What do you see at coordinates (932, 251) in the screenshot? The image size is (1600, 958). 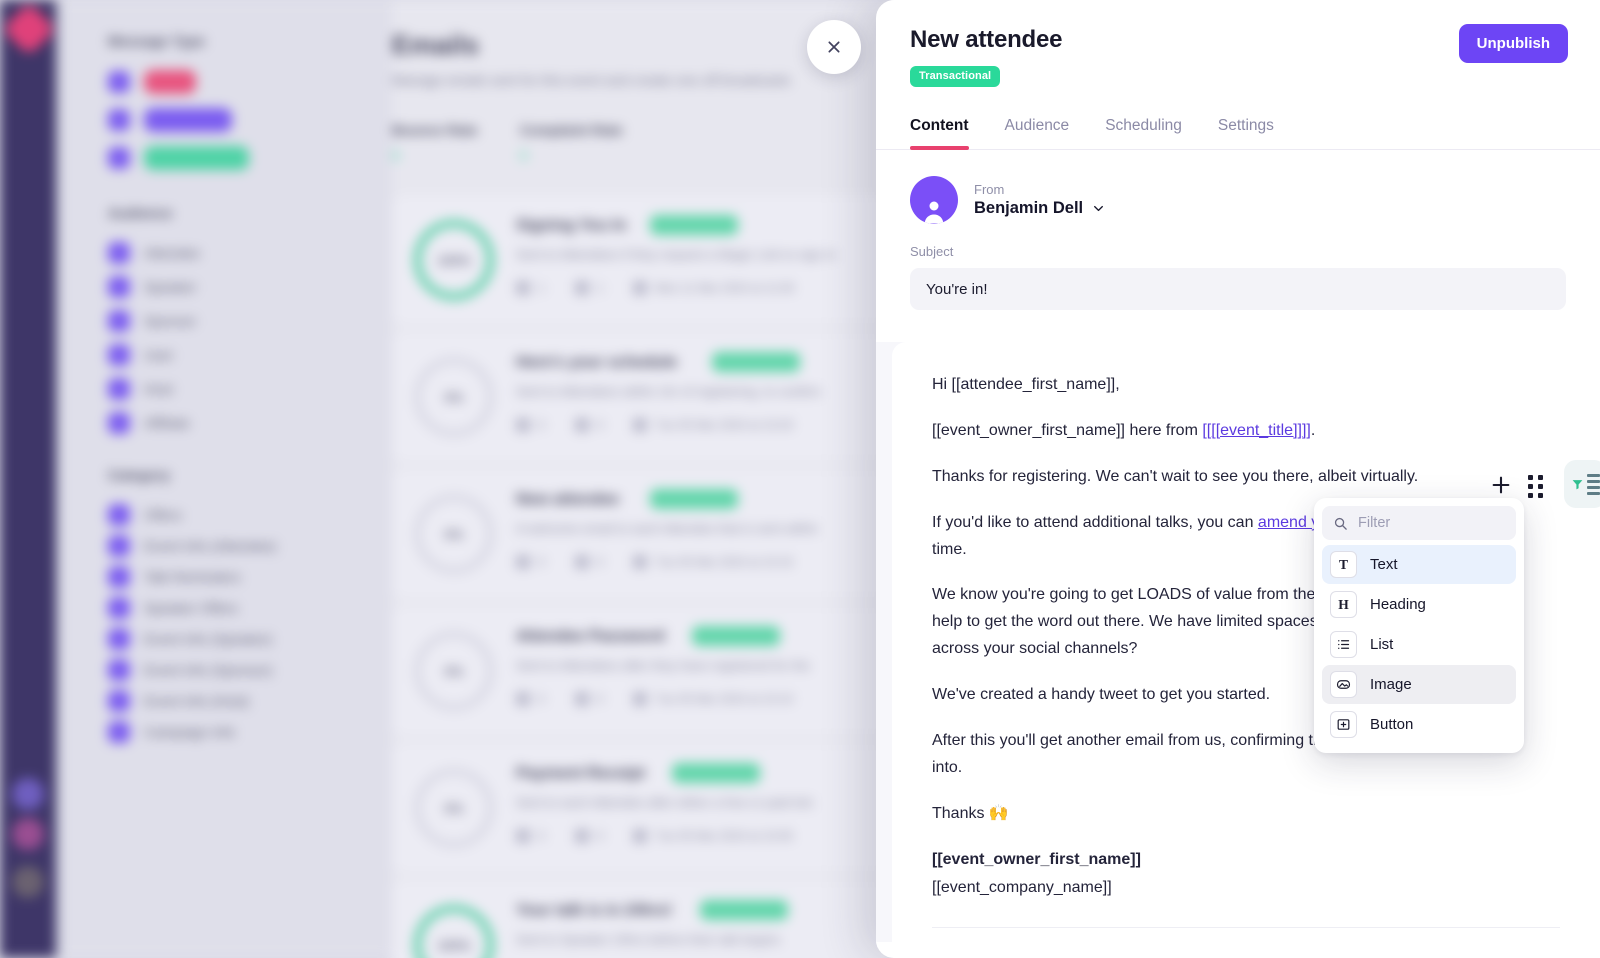 I see `subject-label: Subject` at bounding box center [932, 251].